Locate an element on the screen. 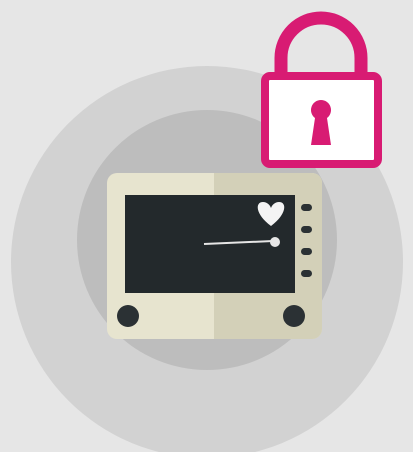 The image size is (413, 452). monitor-knob-right is located at coordinates (294, 316).